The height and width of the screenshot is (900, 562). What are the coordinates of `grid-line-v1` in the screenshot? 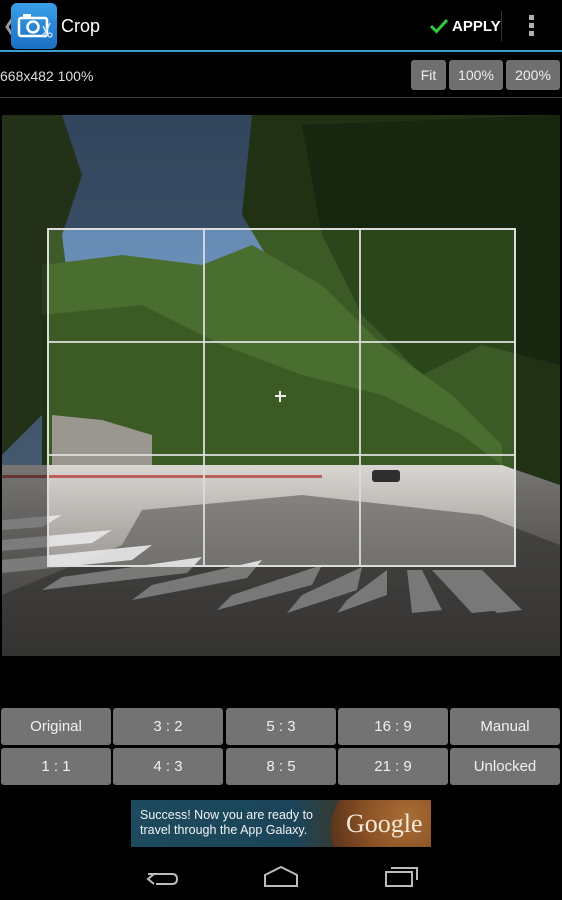 It's located at (204, 397).